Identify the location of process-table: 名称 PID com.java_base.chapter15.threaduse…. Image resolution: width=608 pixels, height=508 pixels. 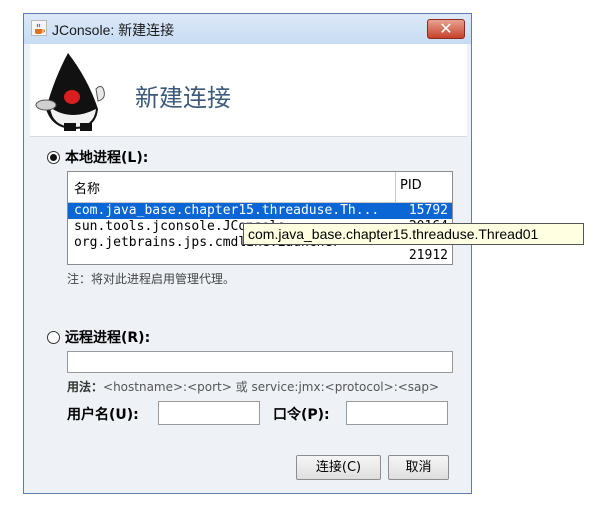
(260, 218).